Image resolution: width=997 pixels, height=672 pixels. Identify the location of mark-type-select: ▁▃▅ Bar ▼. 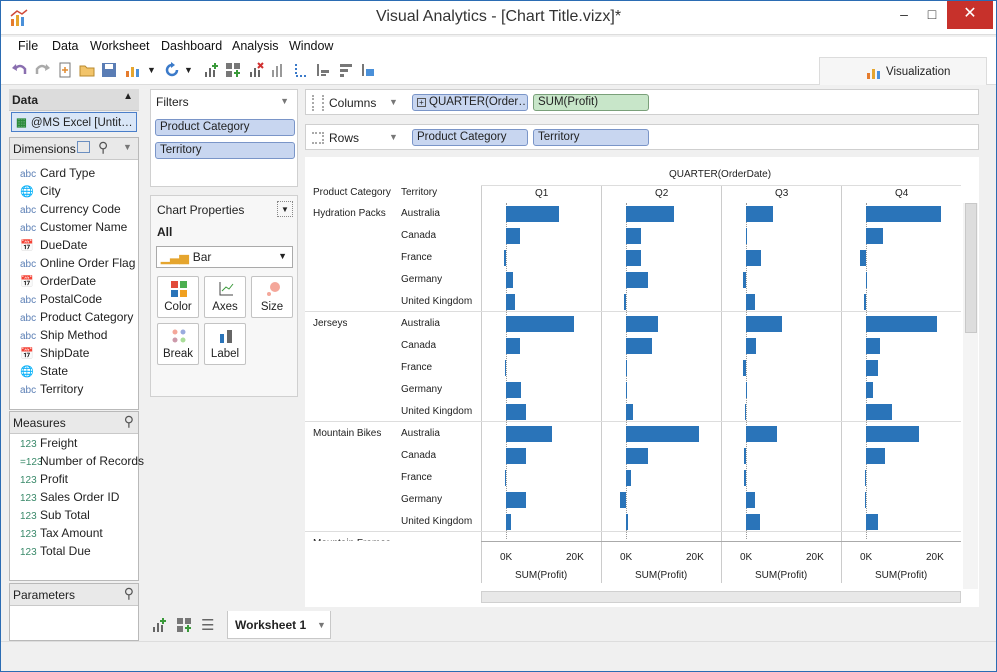
(224, 257).